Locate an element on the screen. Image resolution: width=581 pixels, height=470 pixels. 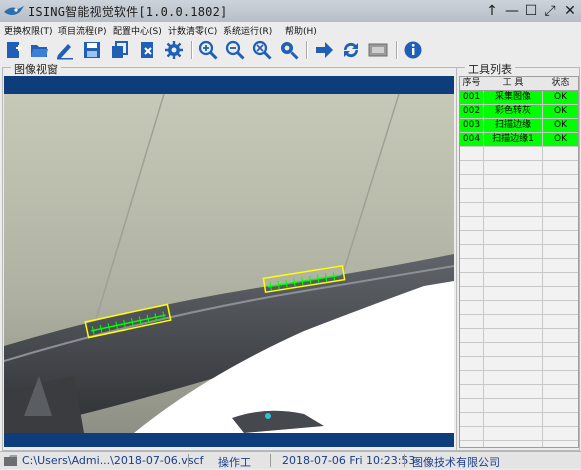
minimize-button: — is located at coordinates (512, 11).